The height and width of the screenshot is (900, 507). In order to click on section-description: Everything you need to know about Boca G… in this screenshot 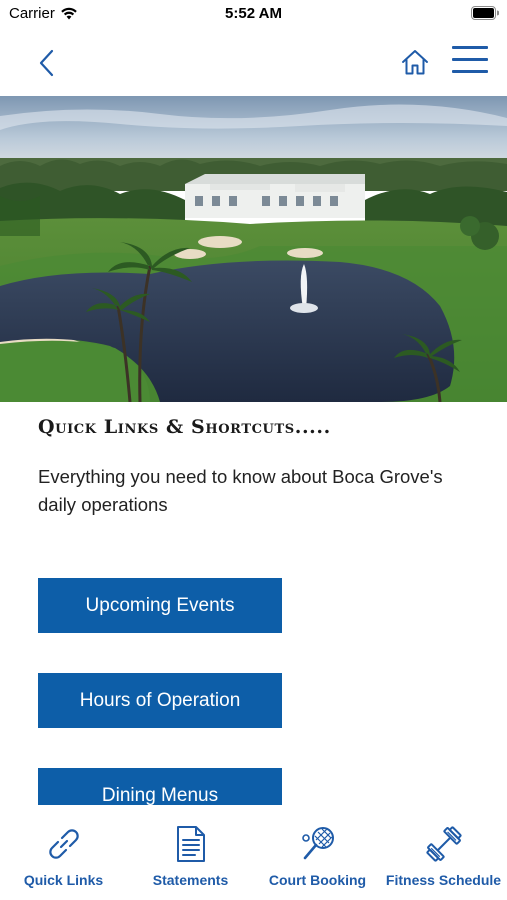, I will do `click(240, 490)`.